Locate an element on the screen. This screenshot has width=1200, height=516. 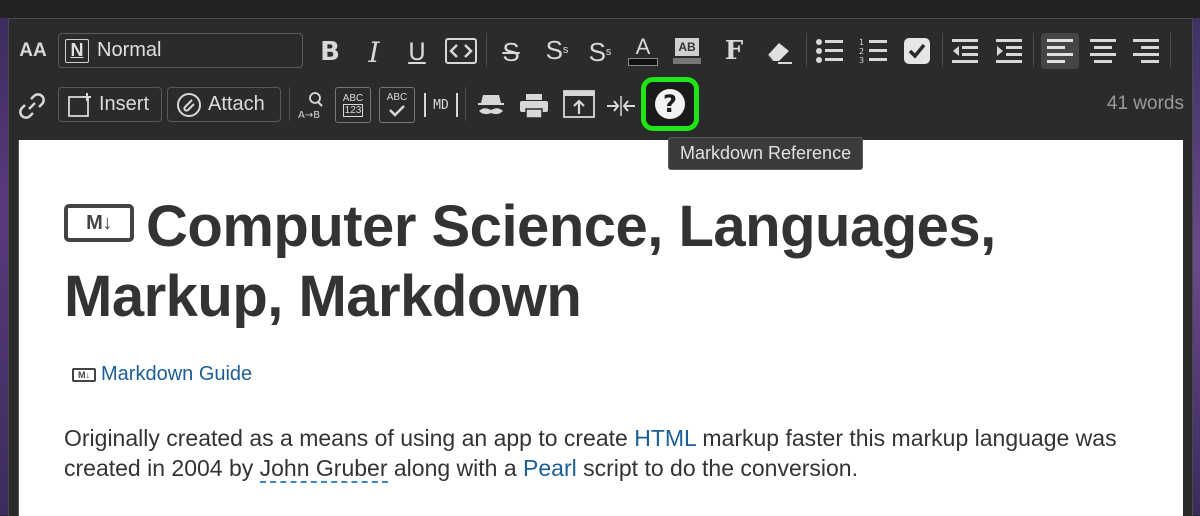
style-select-value: Normal is located at coordinates (129, 50).